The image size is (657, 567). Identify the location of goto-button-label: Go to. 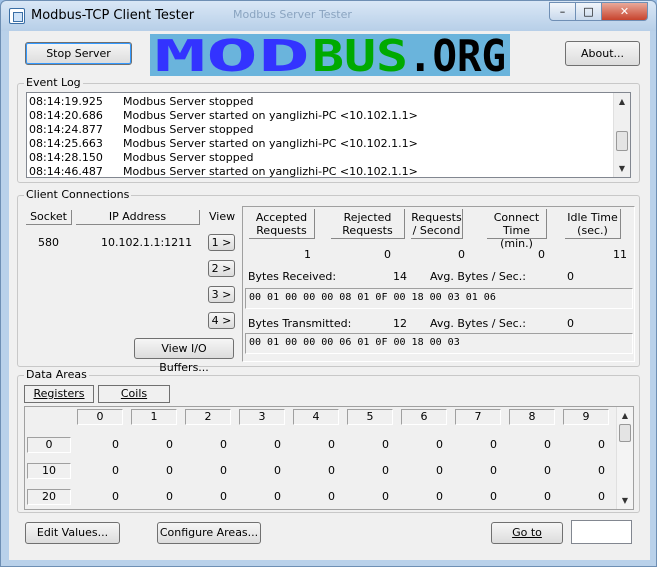
(527, 532).